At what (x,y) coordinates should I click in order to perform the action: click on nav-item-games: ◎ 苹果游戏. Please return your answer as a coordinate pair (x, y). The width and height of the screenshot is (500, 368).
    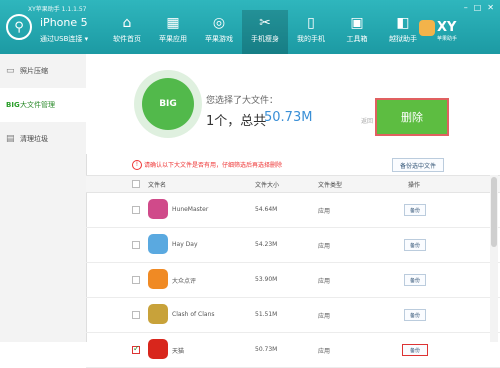
    Looking at the image, I should click on (219, 32).